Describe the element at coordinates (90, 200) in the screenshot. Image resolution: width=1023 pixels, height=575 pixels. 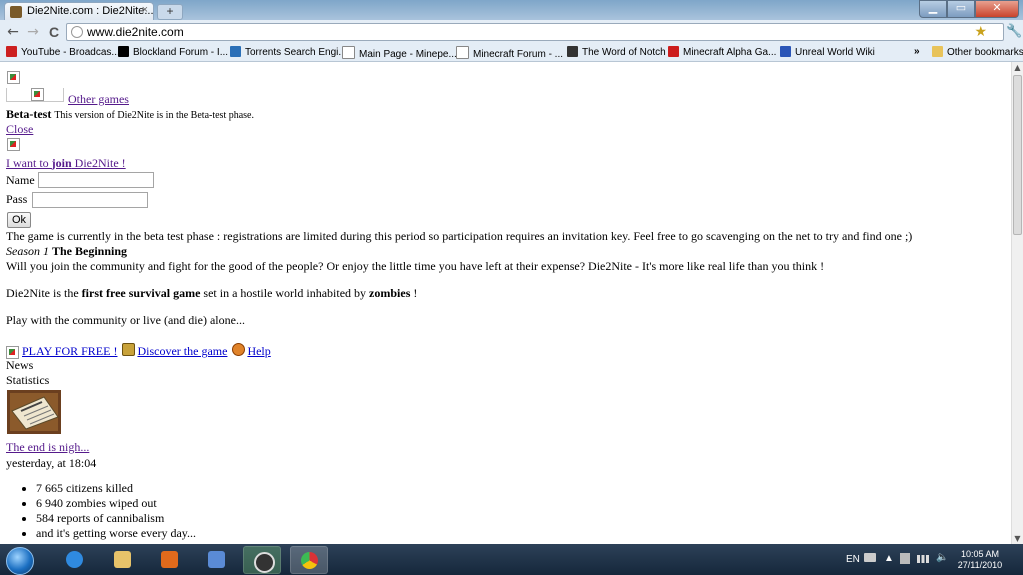
I see `password-input` at that location.